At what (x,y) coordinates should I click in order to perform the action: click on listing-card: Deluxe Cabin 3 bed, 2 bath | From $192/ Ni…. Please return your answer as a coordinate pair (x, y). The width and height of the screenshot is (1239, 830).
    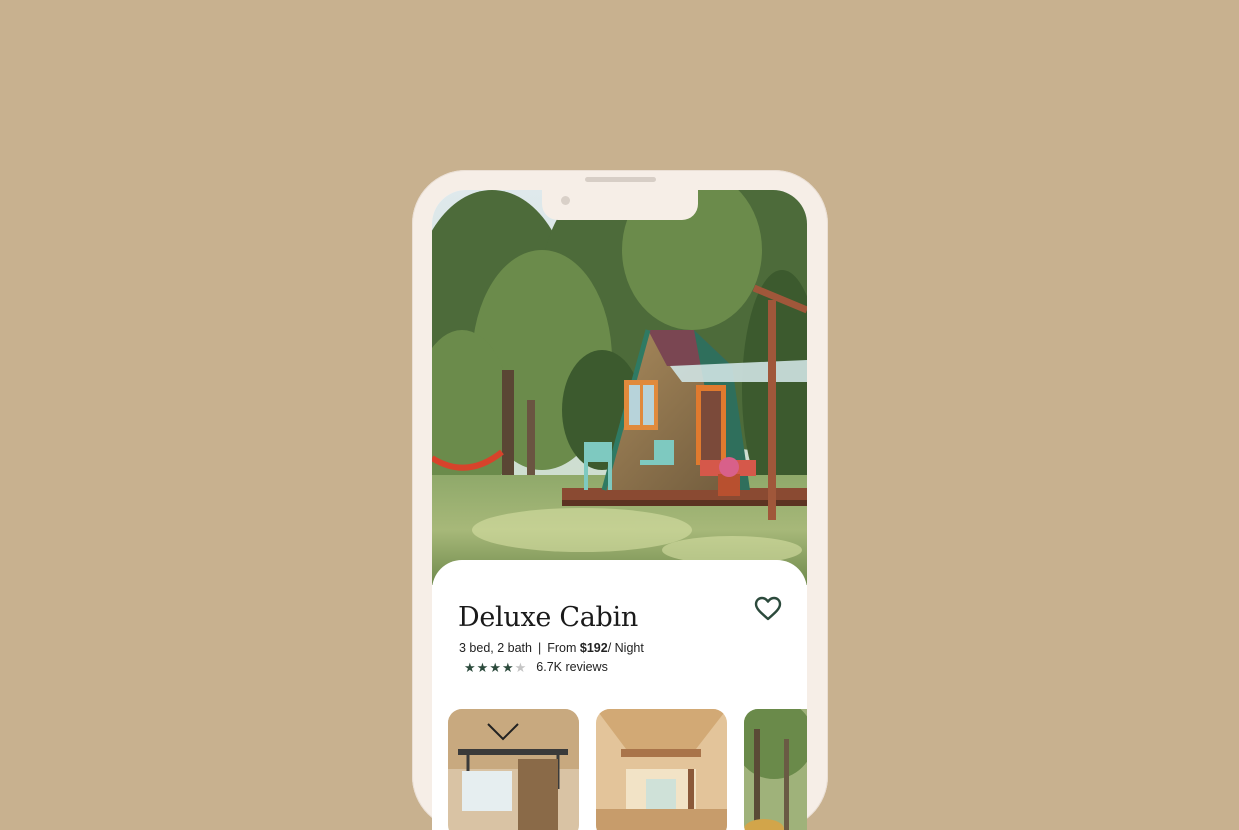
    Looking at the image, I should click on (619, 695).